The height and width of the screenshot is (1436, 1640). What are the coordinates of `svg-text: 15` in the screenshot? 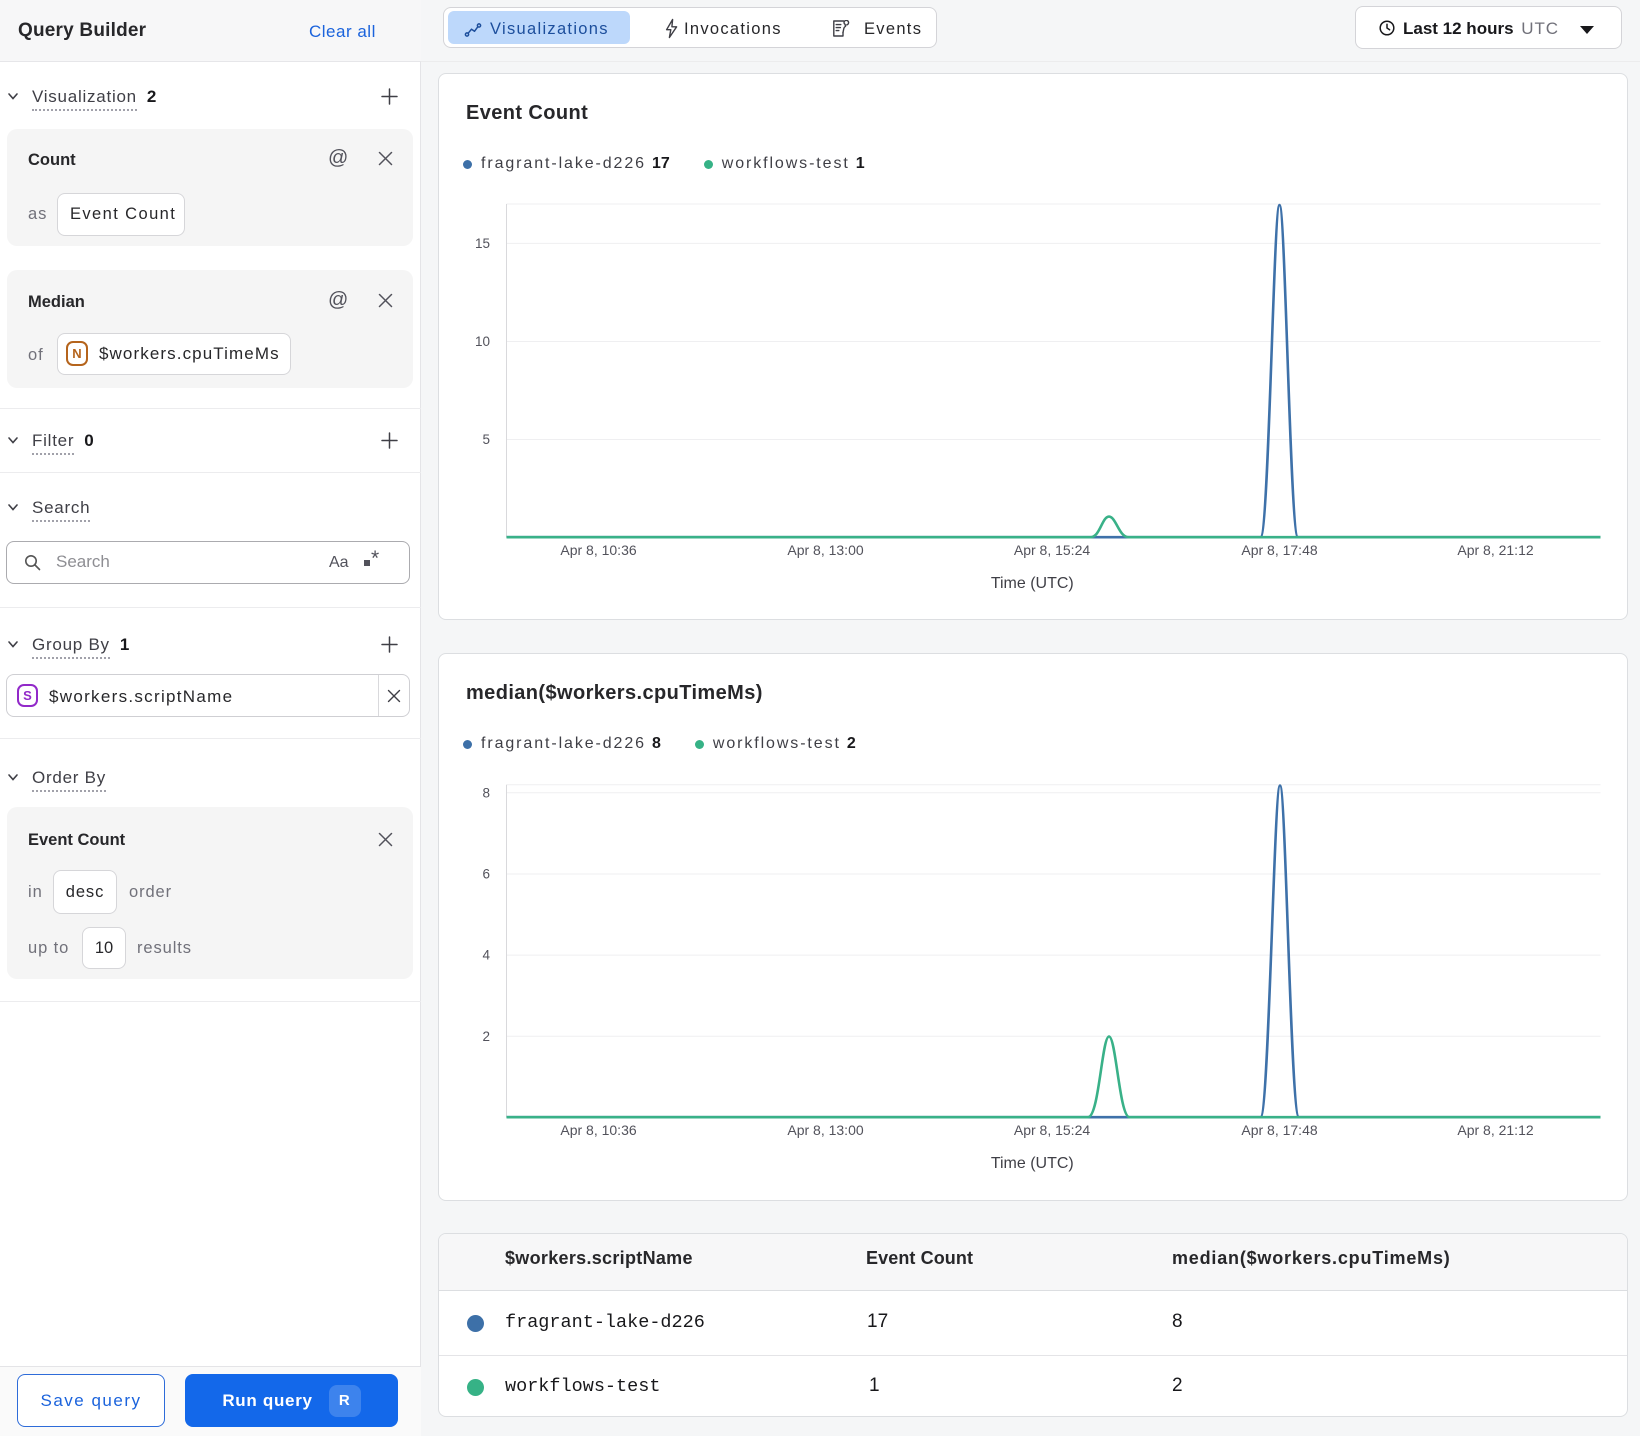 It's located at (482, 243).